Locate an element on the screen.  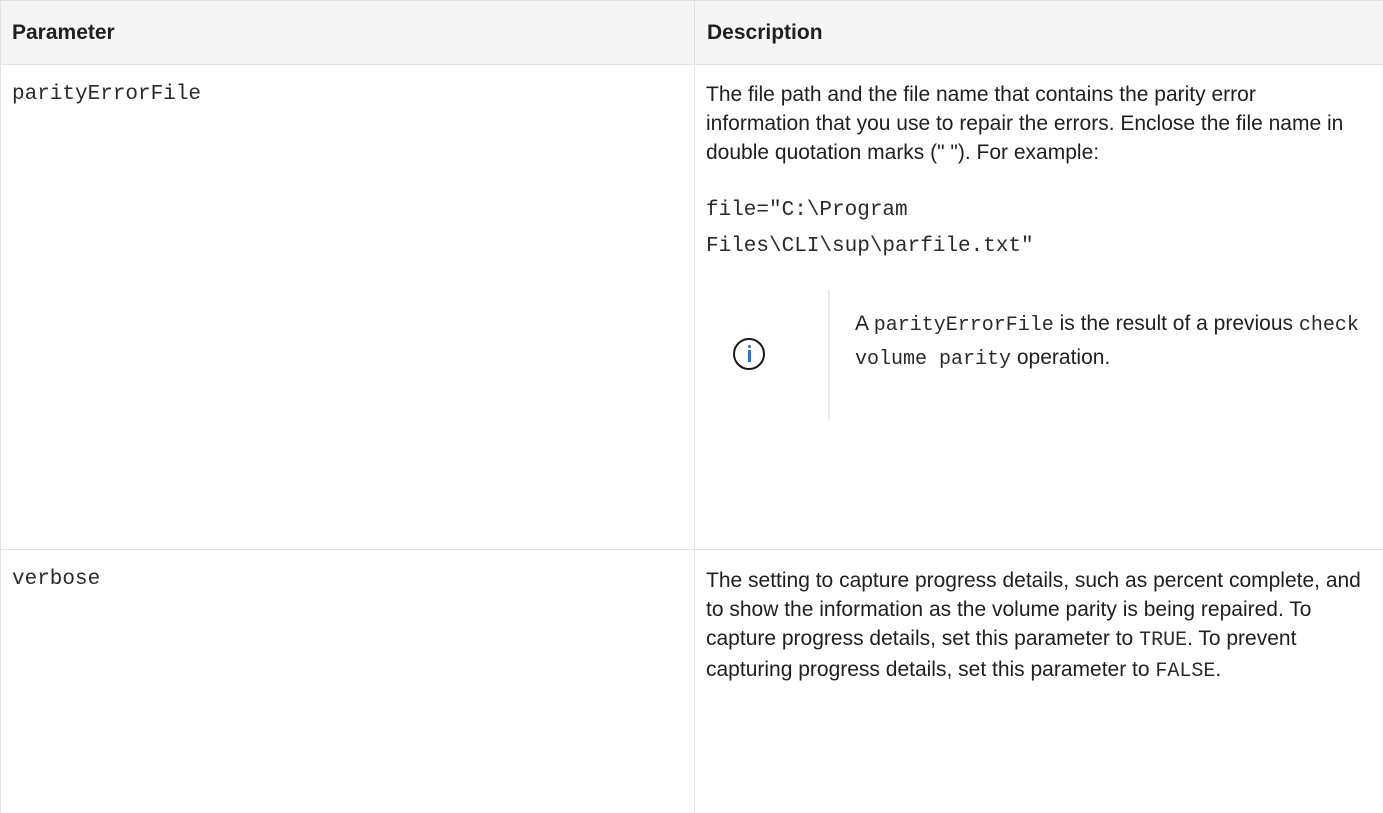
header-row: Parameter Description is located at coordinates (692, 33).